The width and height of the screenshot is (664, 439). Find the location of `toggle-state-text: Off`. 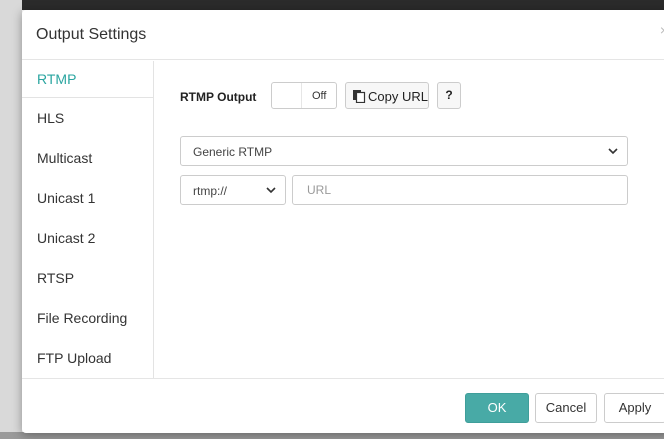

toggle-state-text: Off is located at coordinates (319, 96).